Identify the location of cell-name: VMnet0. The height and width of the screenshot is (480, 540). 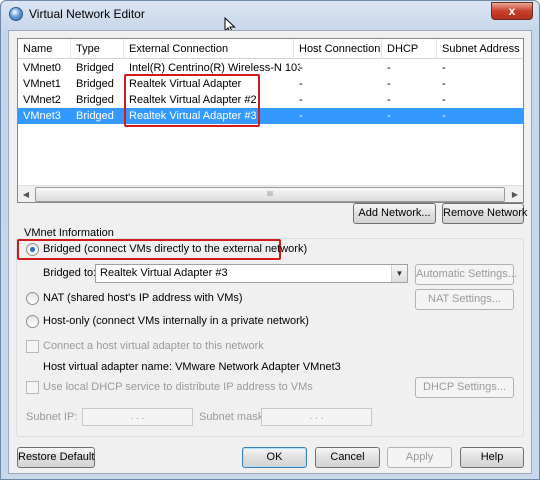
(42, 68).